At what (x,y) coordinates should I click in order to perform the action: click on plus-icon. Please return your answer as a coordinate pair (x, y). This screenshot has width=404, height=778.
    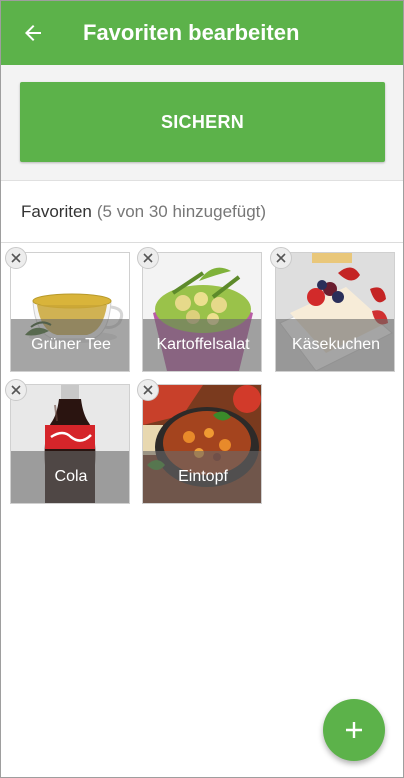
    Looking at the image, I should click on (354, 730).